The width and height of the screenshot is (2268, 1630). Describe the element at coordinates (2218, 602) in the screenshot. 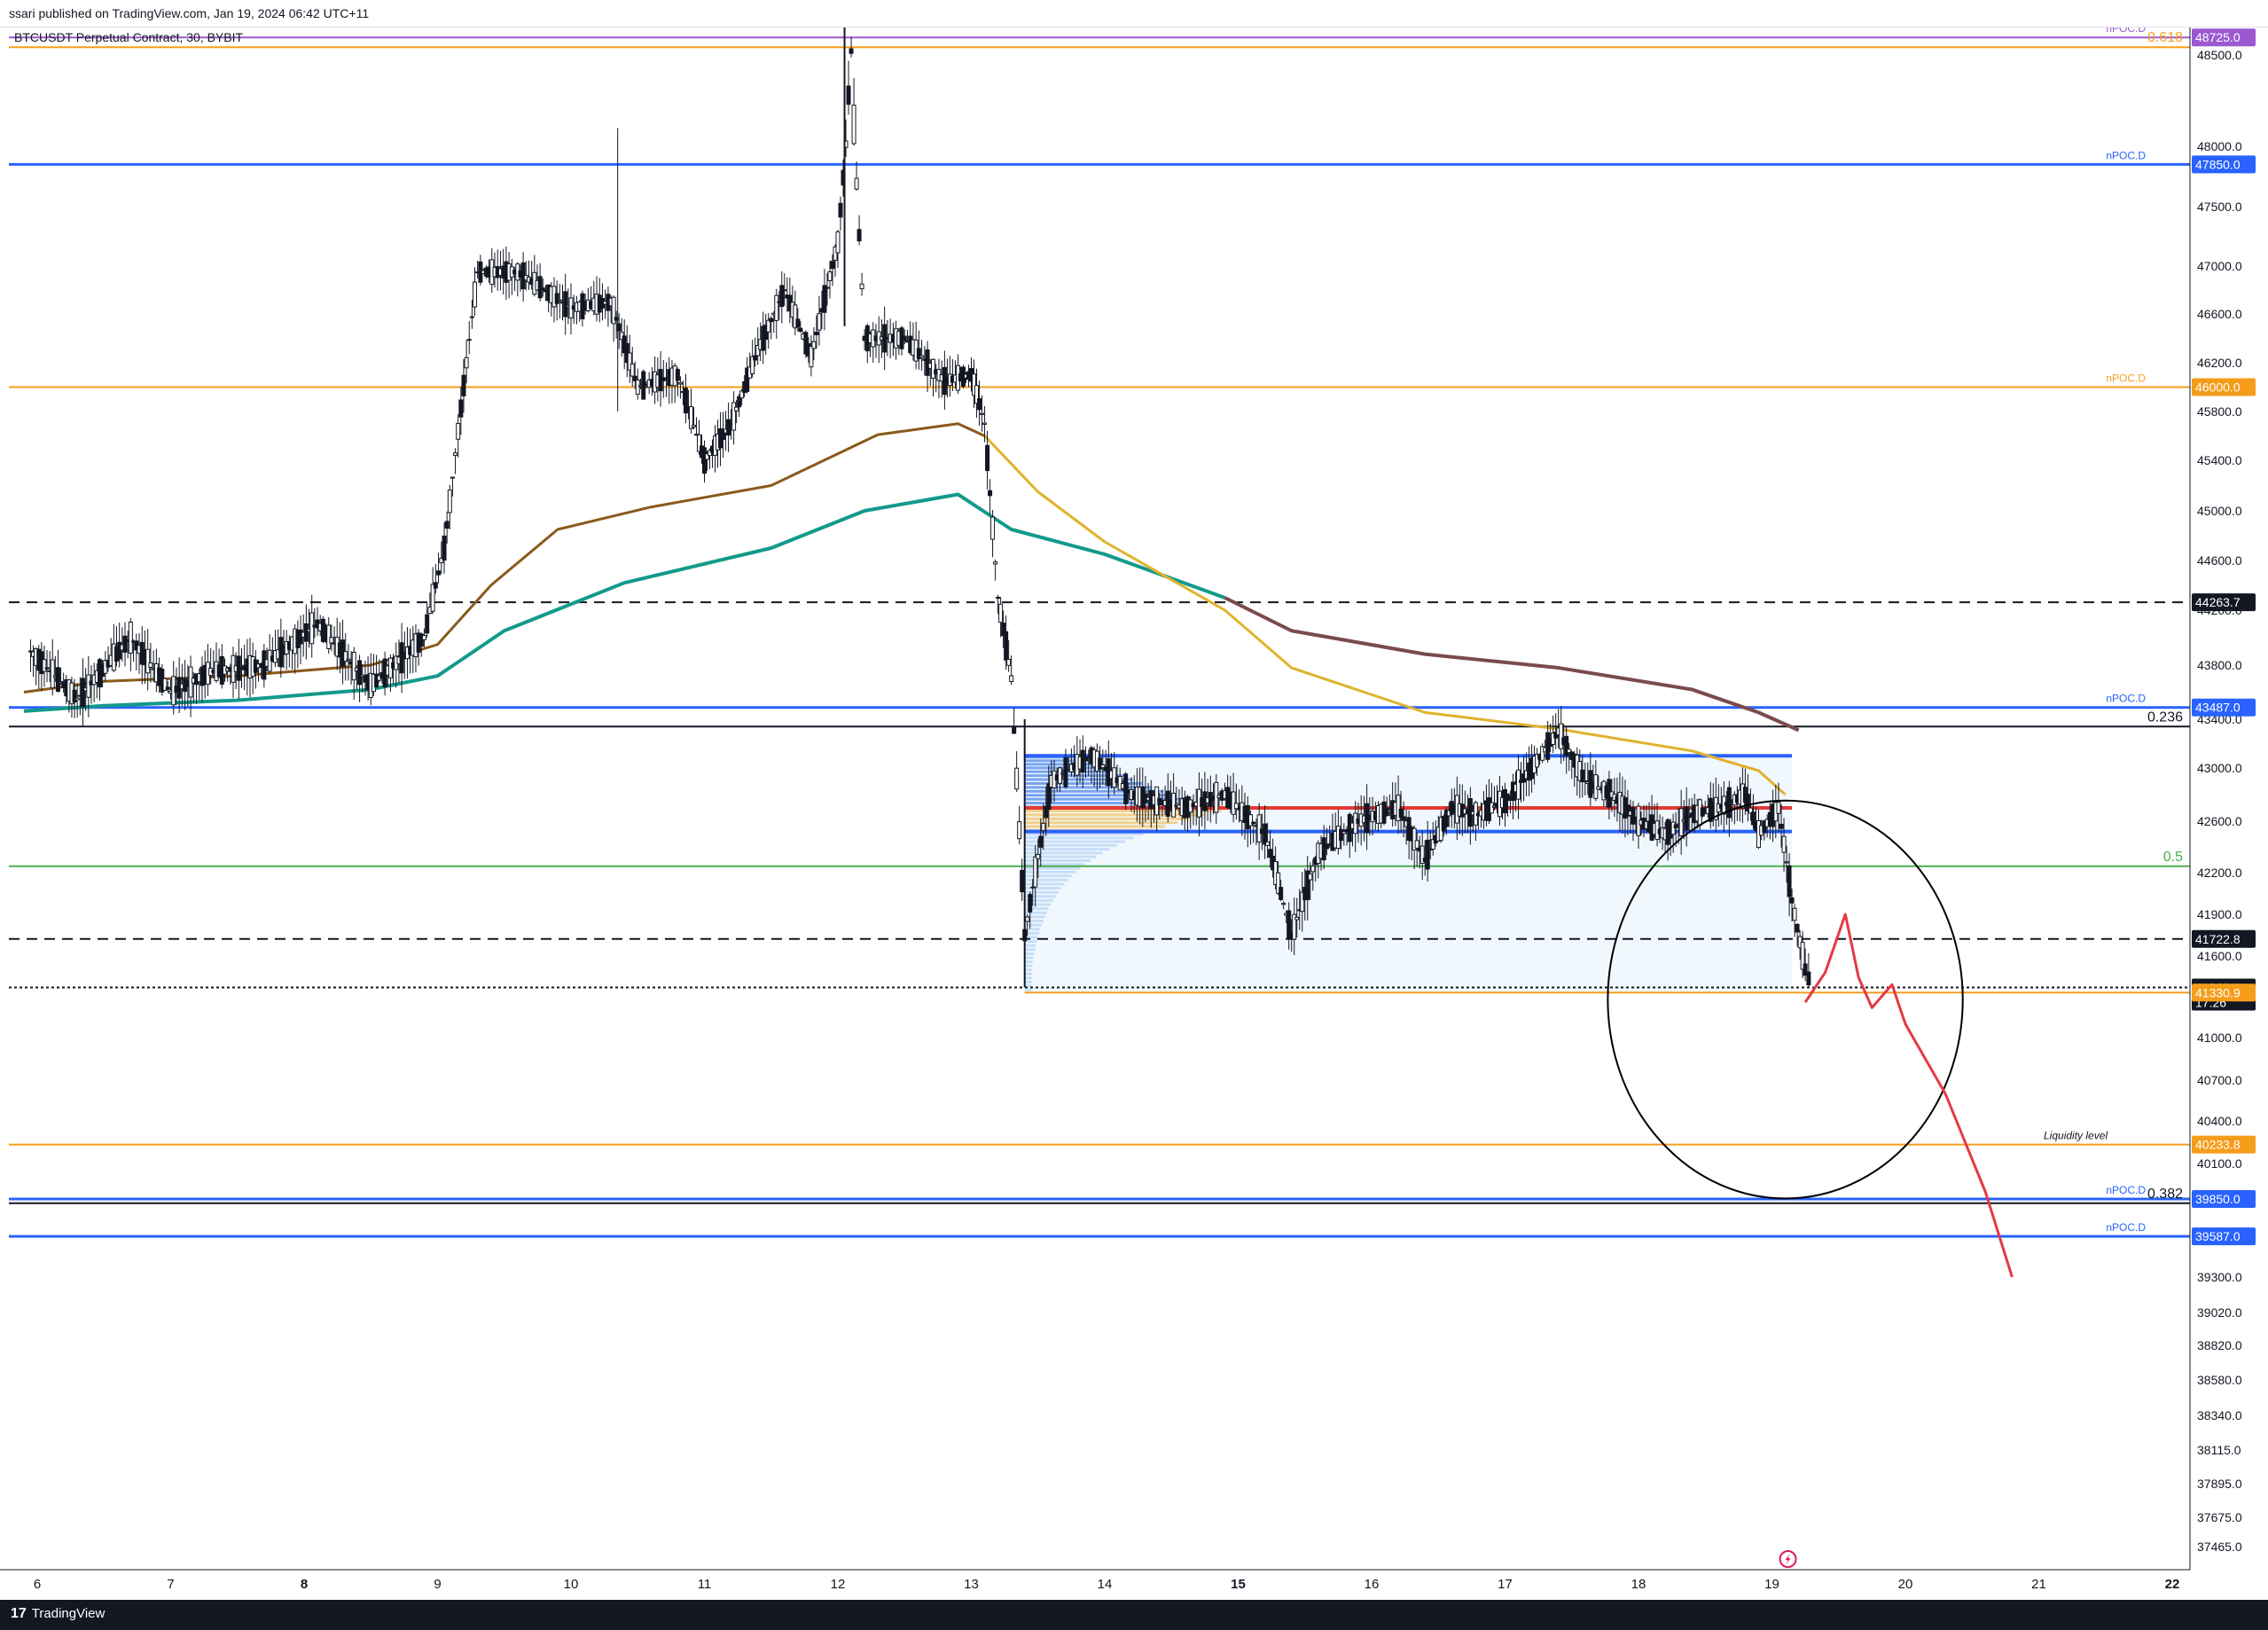

I see `price-label-3: 44263.7` at that location.